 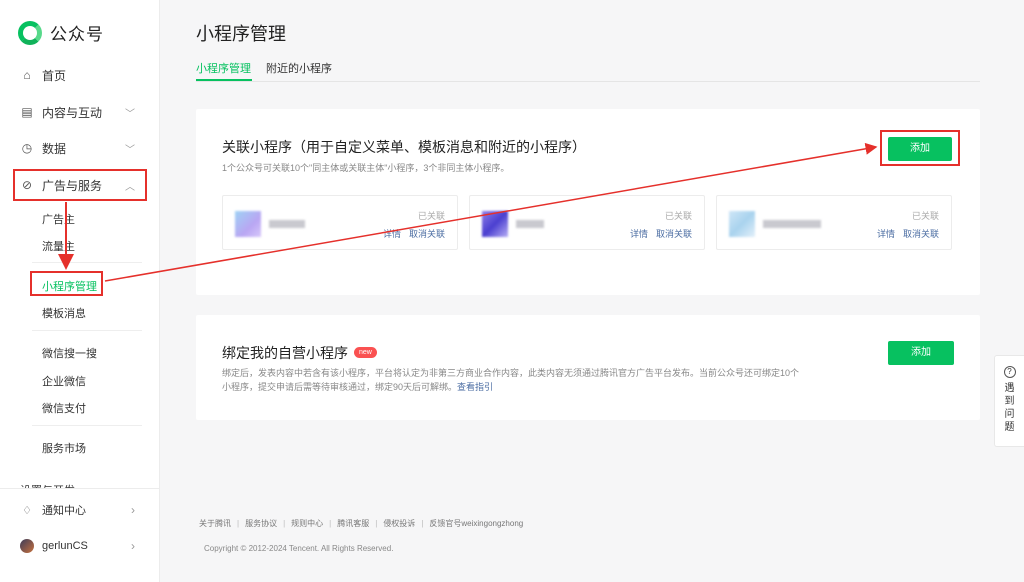 I want to click on logo: 公众号, so click(x=61, y=32).